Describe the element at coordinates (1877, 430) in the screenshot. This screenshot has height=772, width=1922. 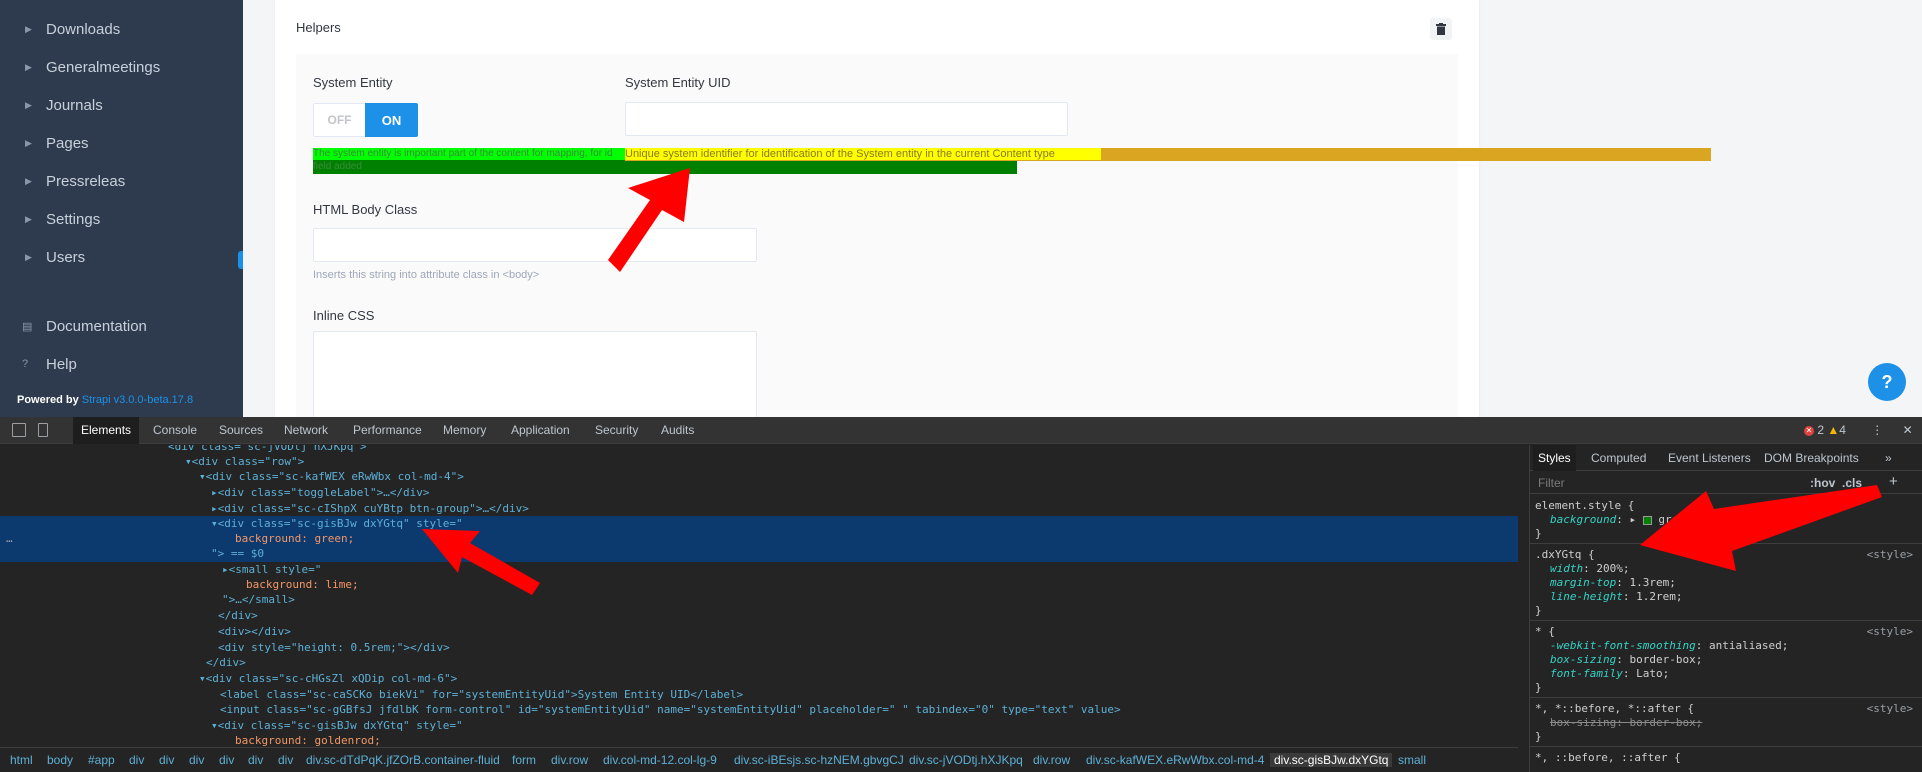
I see `more-vert-icon: ⋮` at that location.